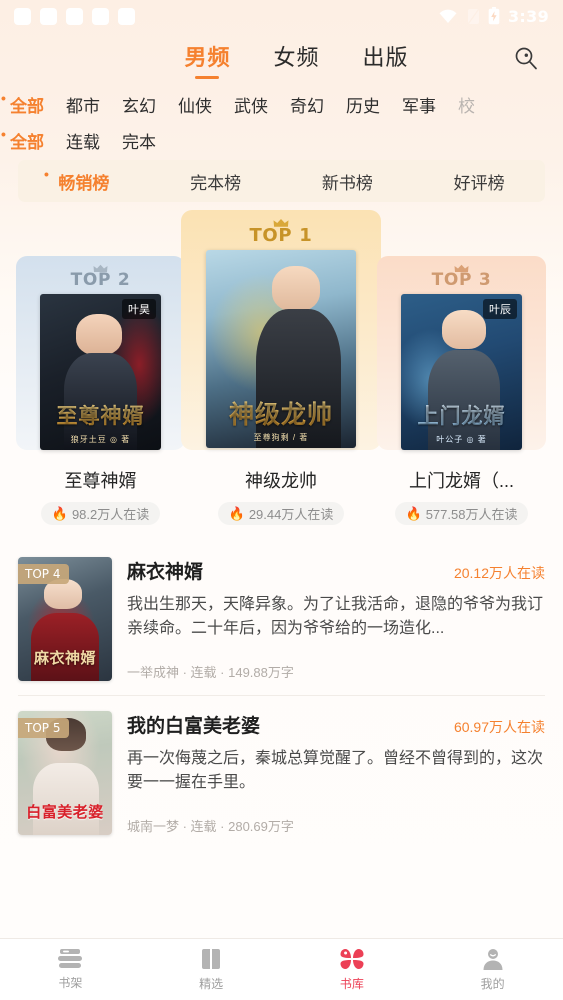 Image resolution: width=563 pixels, height=1000 pixels. Describe the element at coordinates (84, 180) in the screenshot. I see `rank-tab-bestseller: 畅销榜` at that location.